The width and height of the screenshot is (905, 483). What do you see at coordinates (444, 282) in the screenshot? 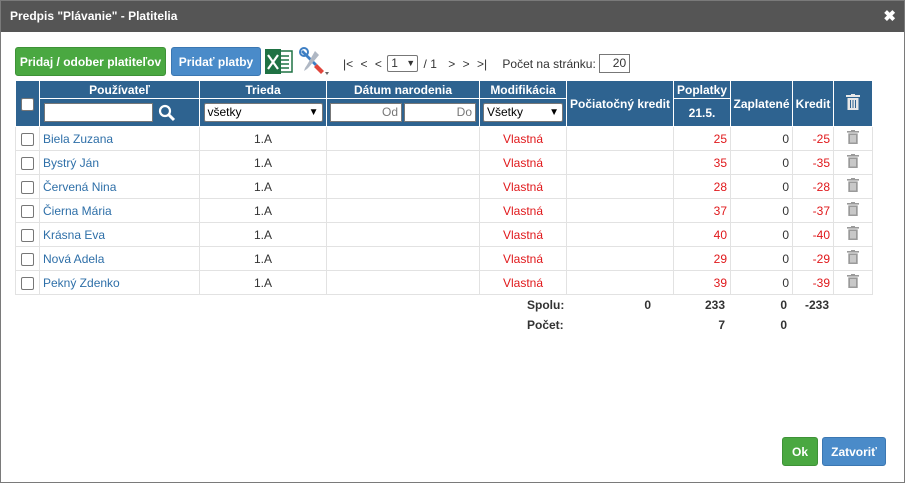
I see `table-row: Pekný Zdenko 1.A Vlastná 39 0 -39` at bounding box center [444, 282].